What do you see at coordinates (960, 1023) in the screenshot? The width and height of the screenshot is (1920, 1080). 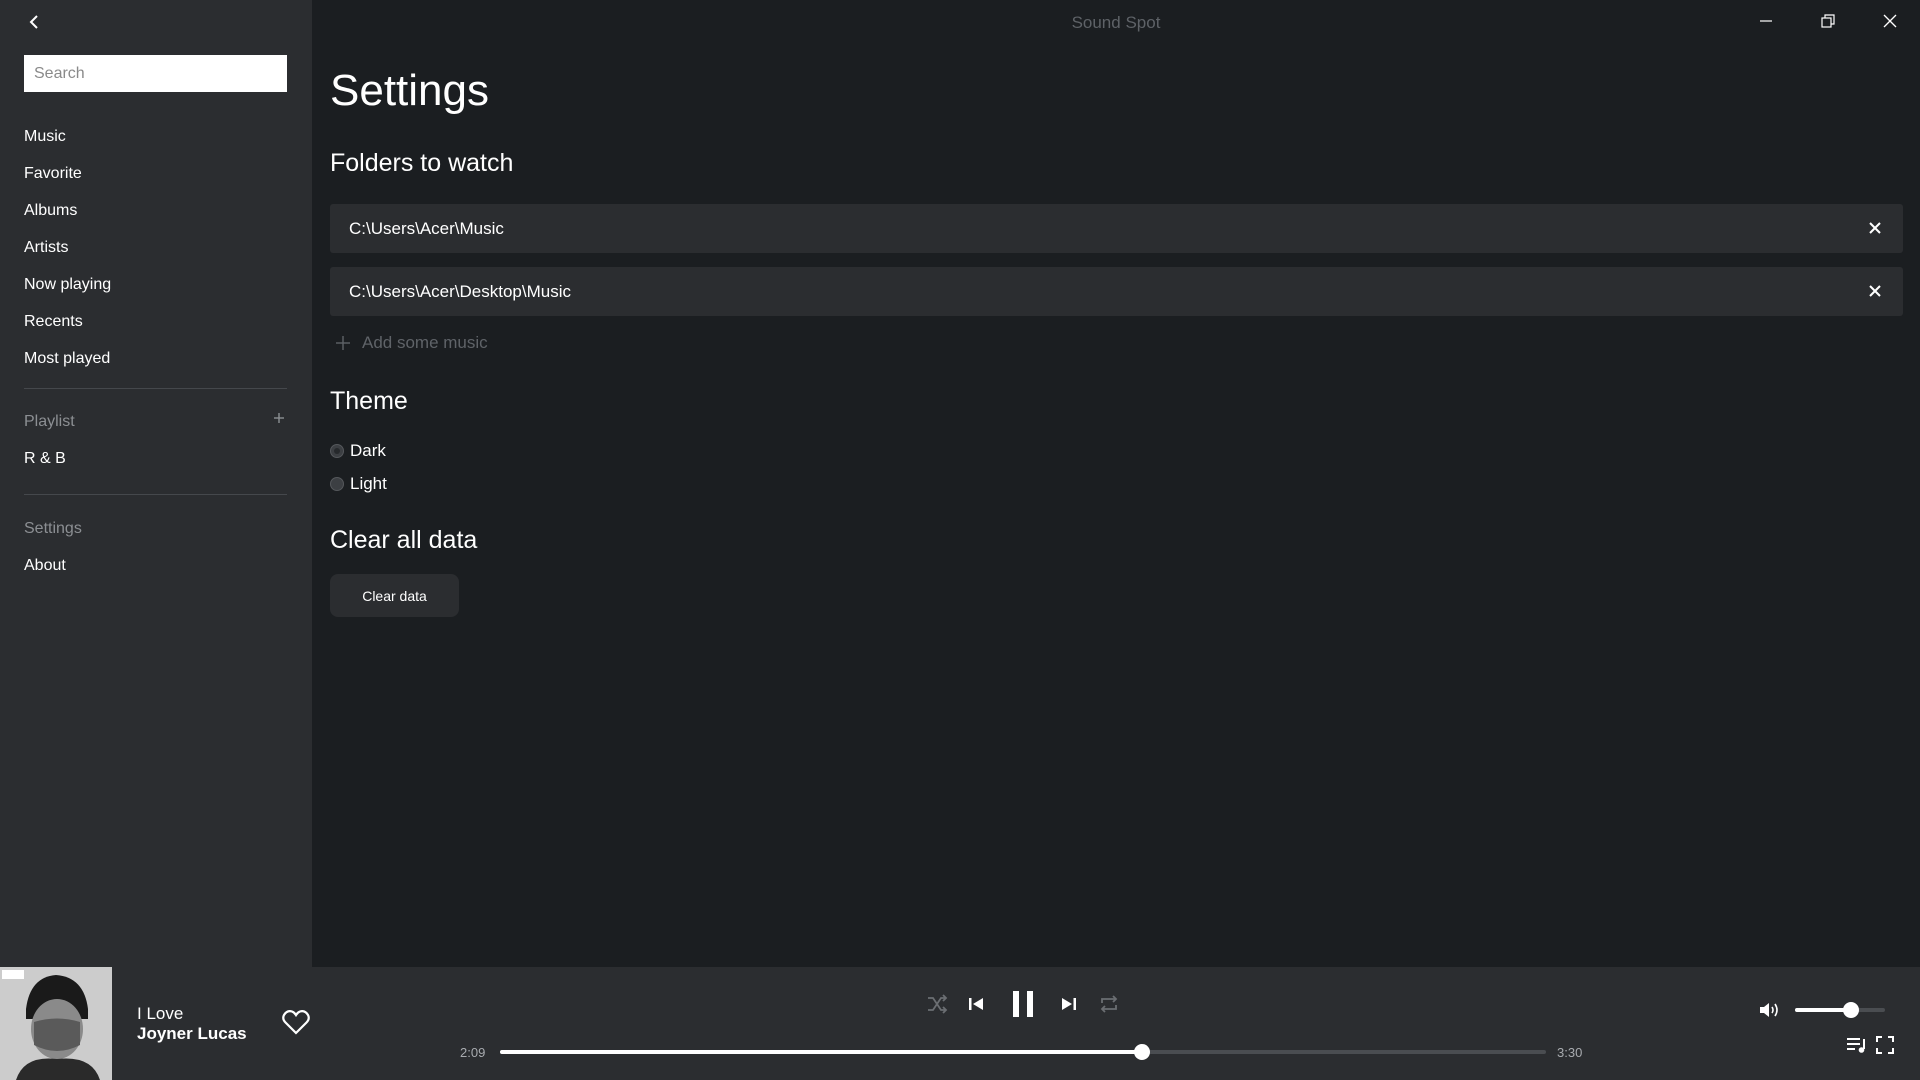 I see `player-bar: I Love Joyner Lucas 2:09 3:30` at bounding box center [960, 1023].